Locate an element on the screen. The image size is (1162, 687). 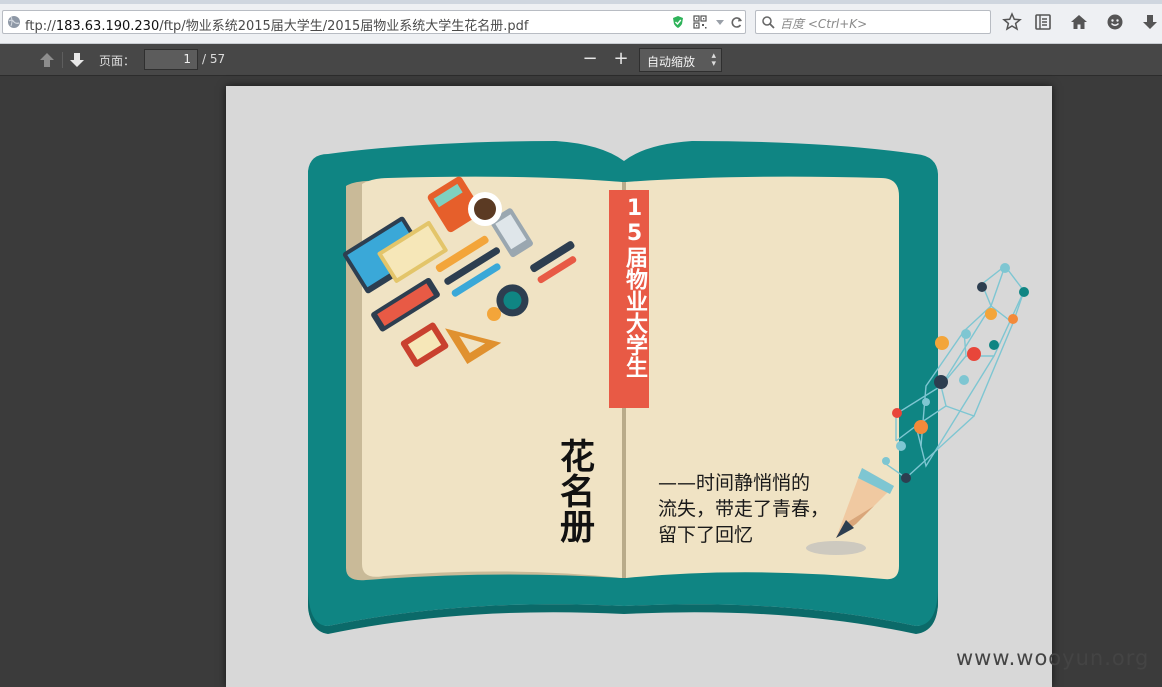
reload-icon is located at coordinates (737, 22).